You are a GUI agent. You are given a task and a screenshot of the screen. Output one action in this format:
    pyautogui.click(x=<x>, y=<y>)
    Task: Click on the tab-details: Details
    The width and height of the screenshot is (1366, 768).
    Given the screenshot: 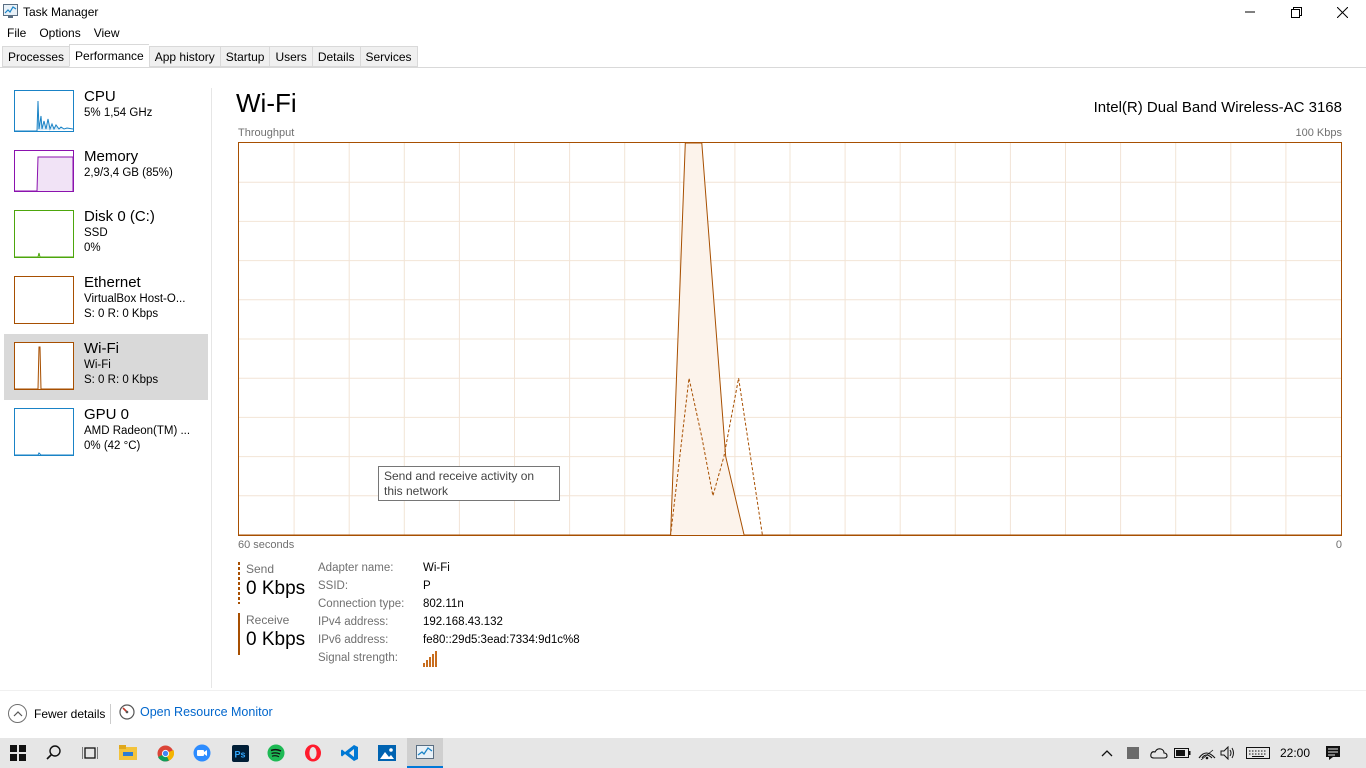 What is the action you would take?
    pyautogui.click(x=335, y=56)
    